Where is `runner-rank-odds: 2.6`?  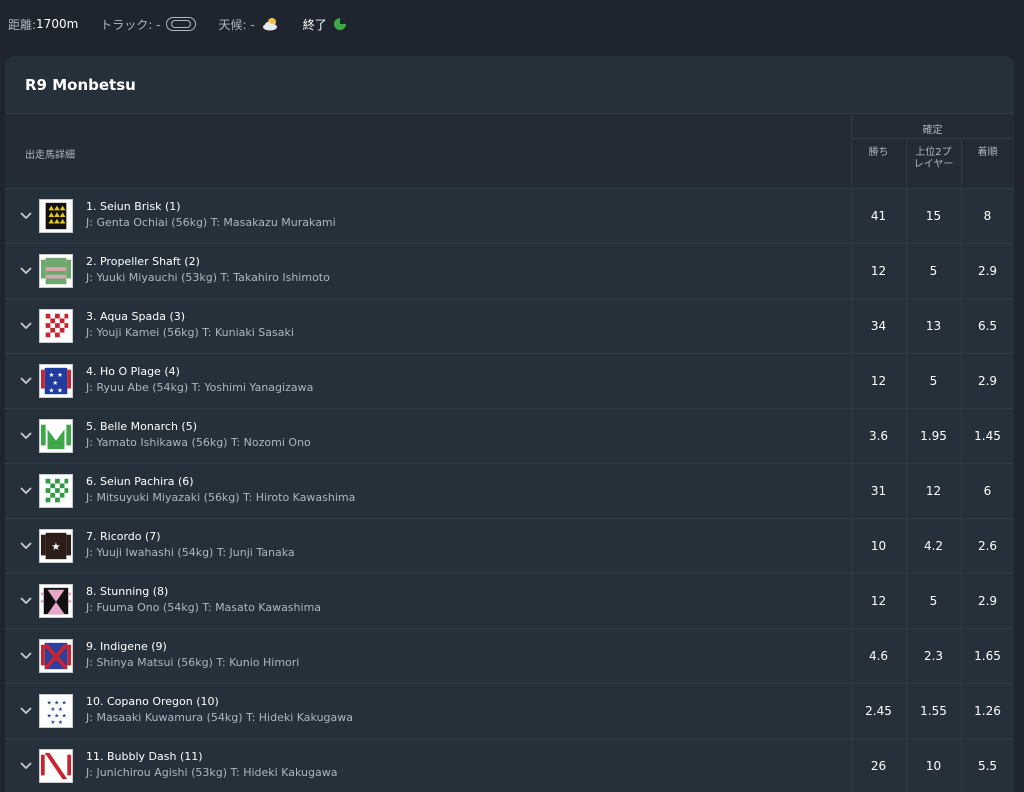 runner-rank-odds: 2.6 is located at coordinates (987, 546).